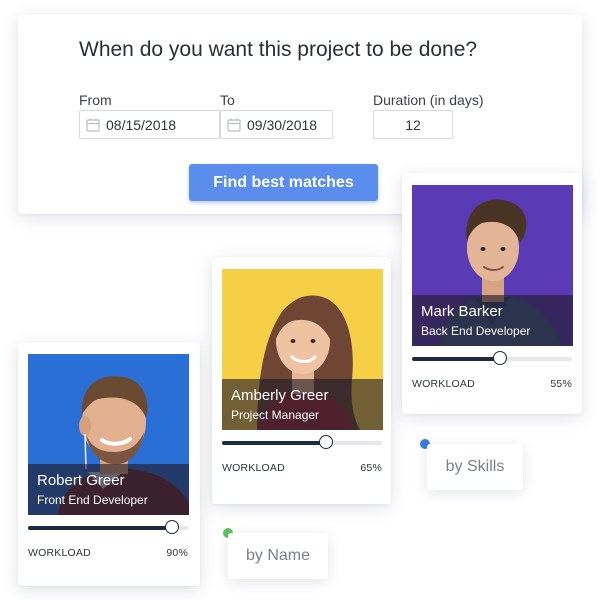  Describe the element at coordinates (283, 182) in the screenshot. I see `find-best-matches-button: Find best matches` at that location.